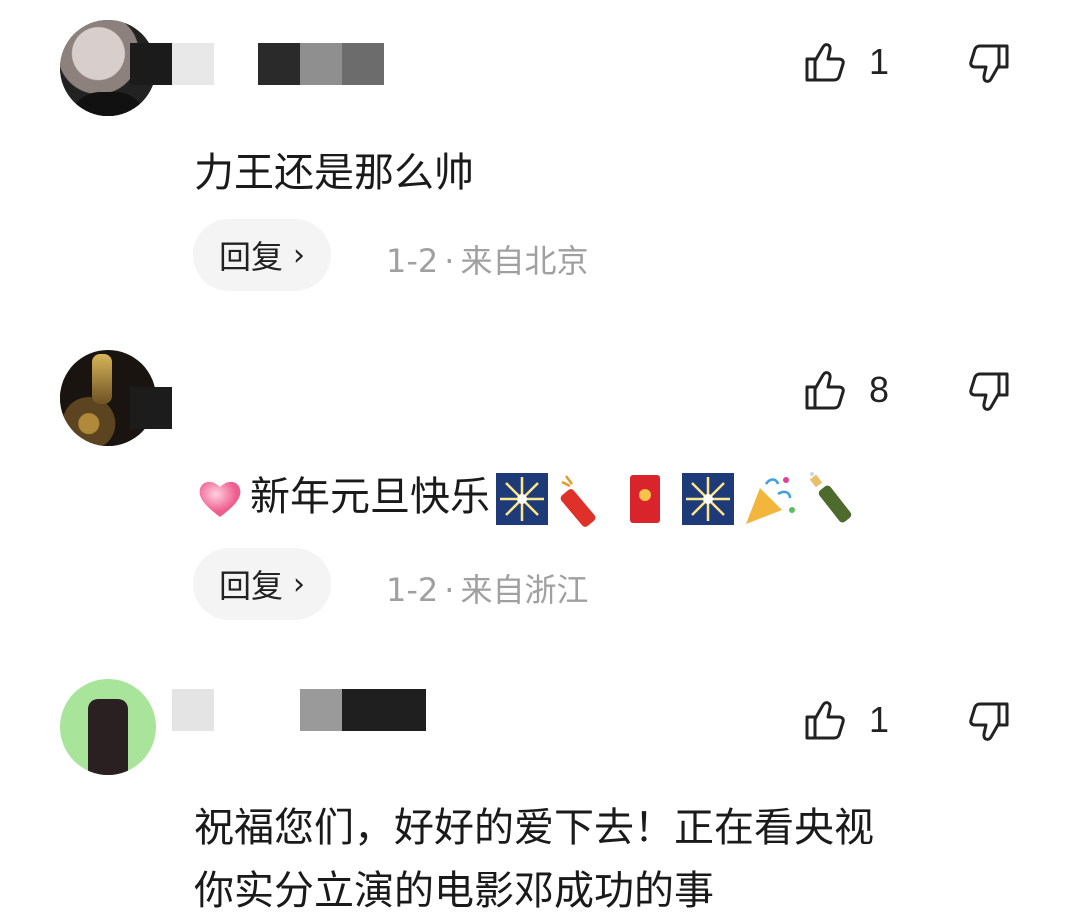 This screenshot has width=1079, height=916. Describe the element at coordinates (578, 501) in the screenshot. I see `firecracker-emoji-icon` at that location.